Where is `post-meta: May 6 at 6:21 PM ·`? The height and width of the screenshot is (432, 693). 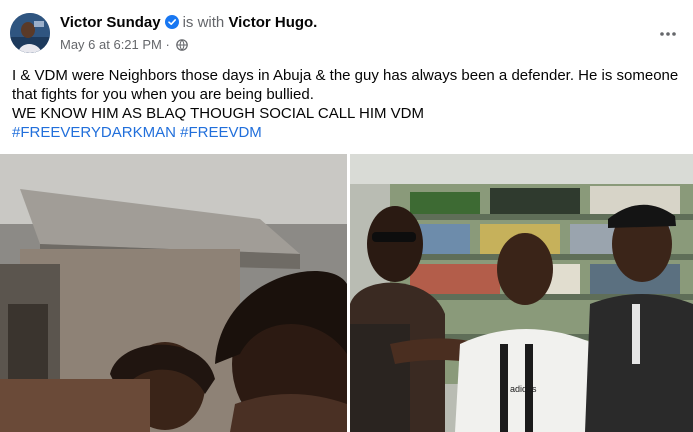 post-meta: May 6 at 6:21 PM · is located at coordinates (124, 46).